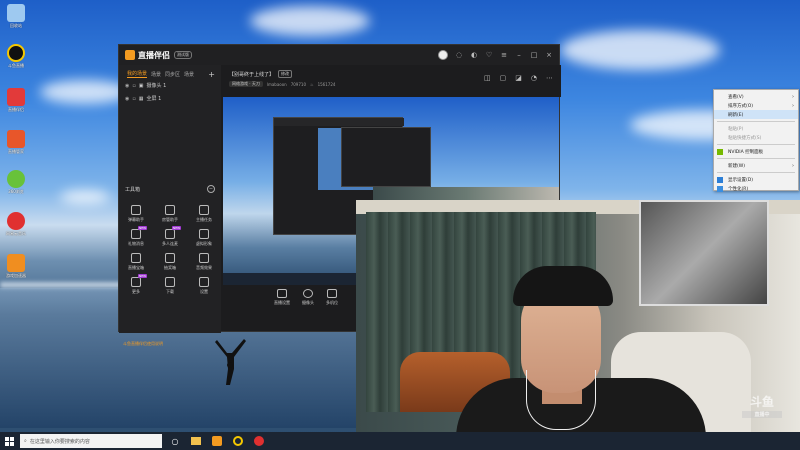 The height and width of the screenshot is (450, 800). What do you see at coordinates (136, 219) in the screenshot?
I see `tool-label: 弹幕助手` at bounding box center [136, 219].